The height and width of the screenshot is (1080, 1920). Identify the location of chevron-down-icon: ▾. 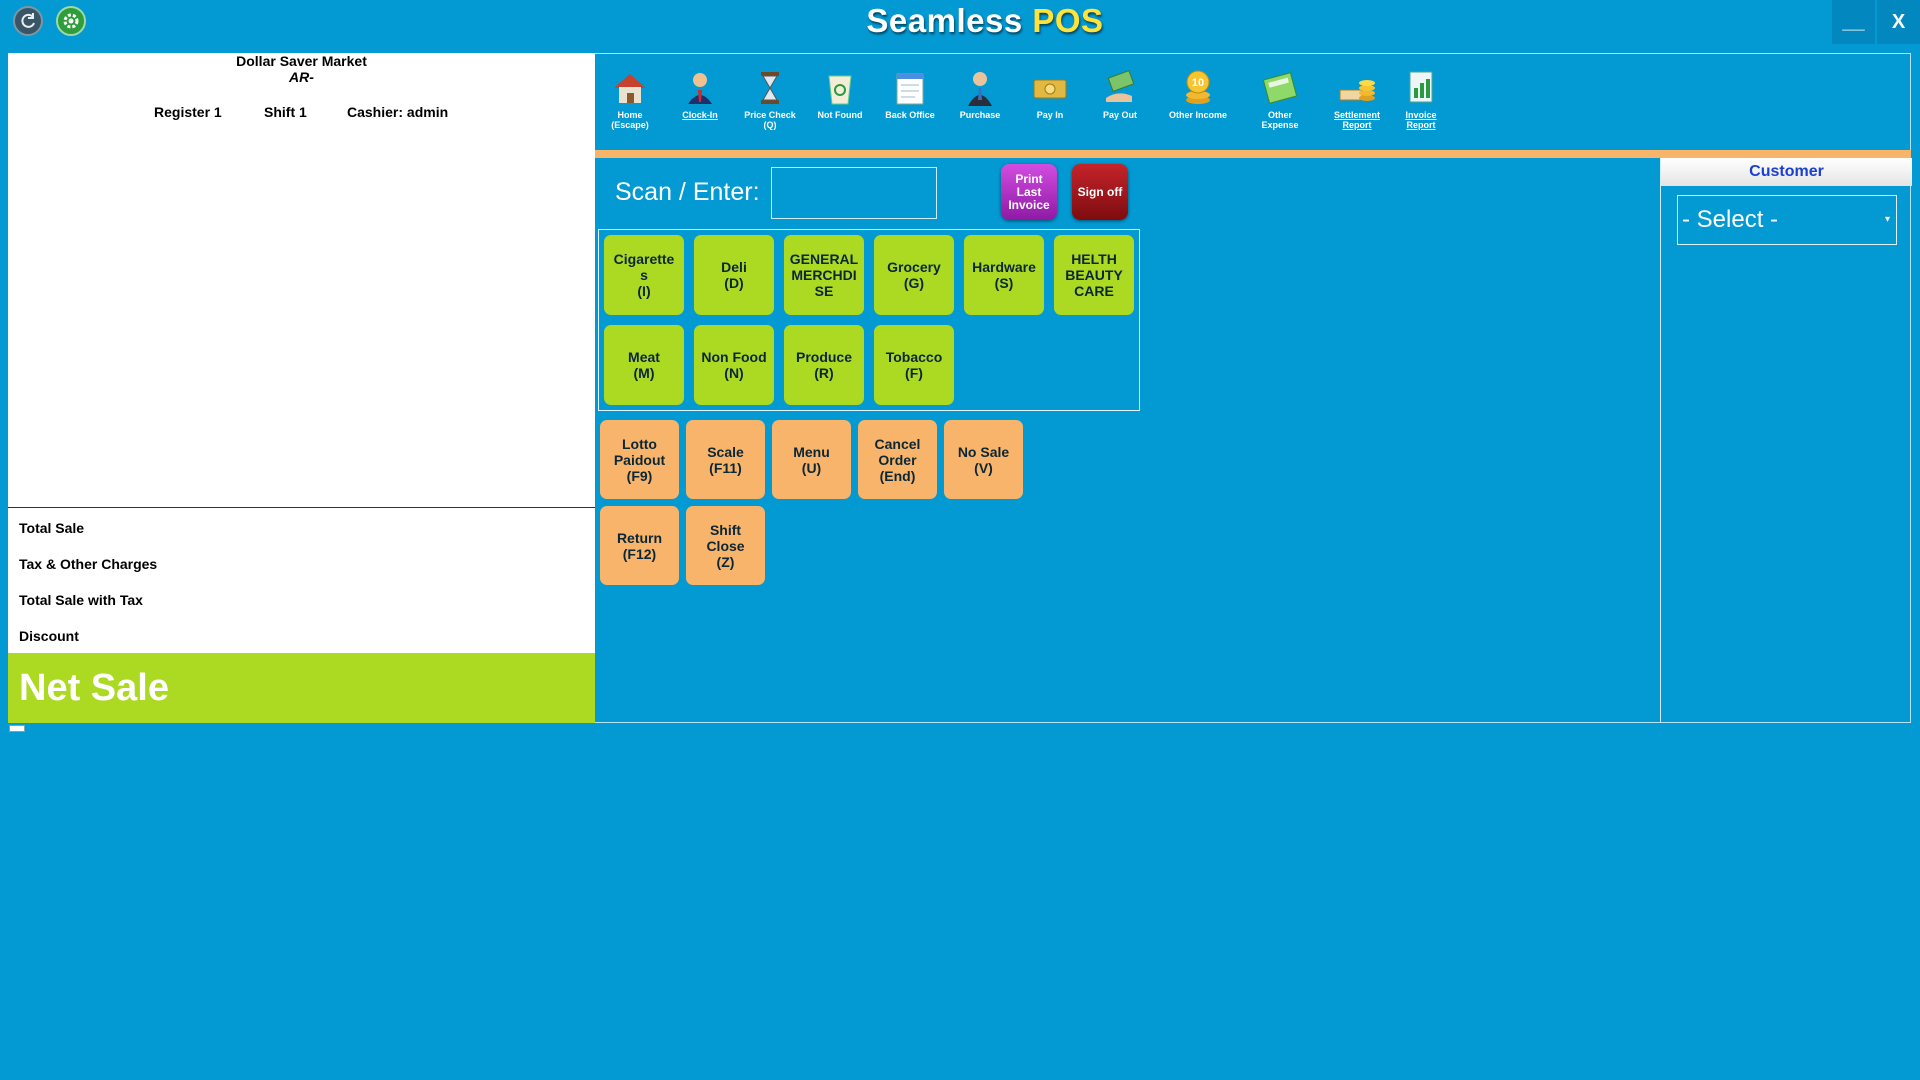
(1887, 219).